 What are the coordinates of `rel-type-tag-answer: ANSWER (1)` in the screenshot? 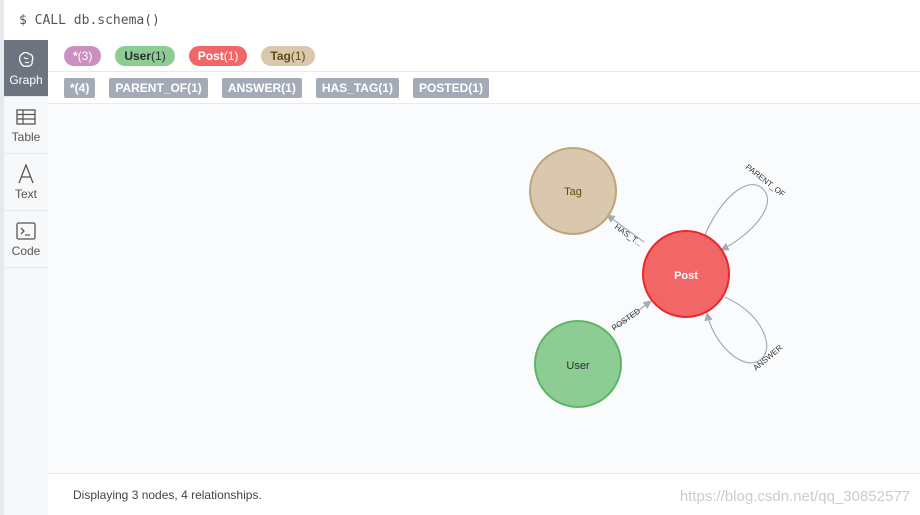 It's located at (261, 87).